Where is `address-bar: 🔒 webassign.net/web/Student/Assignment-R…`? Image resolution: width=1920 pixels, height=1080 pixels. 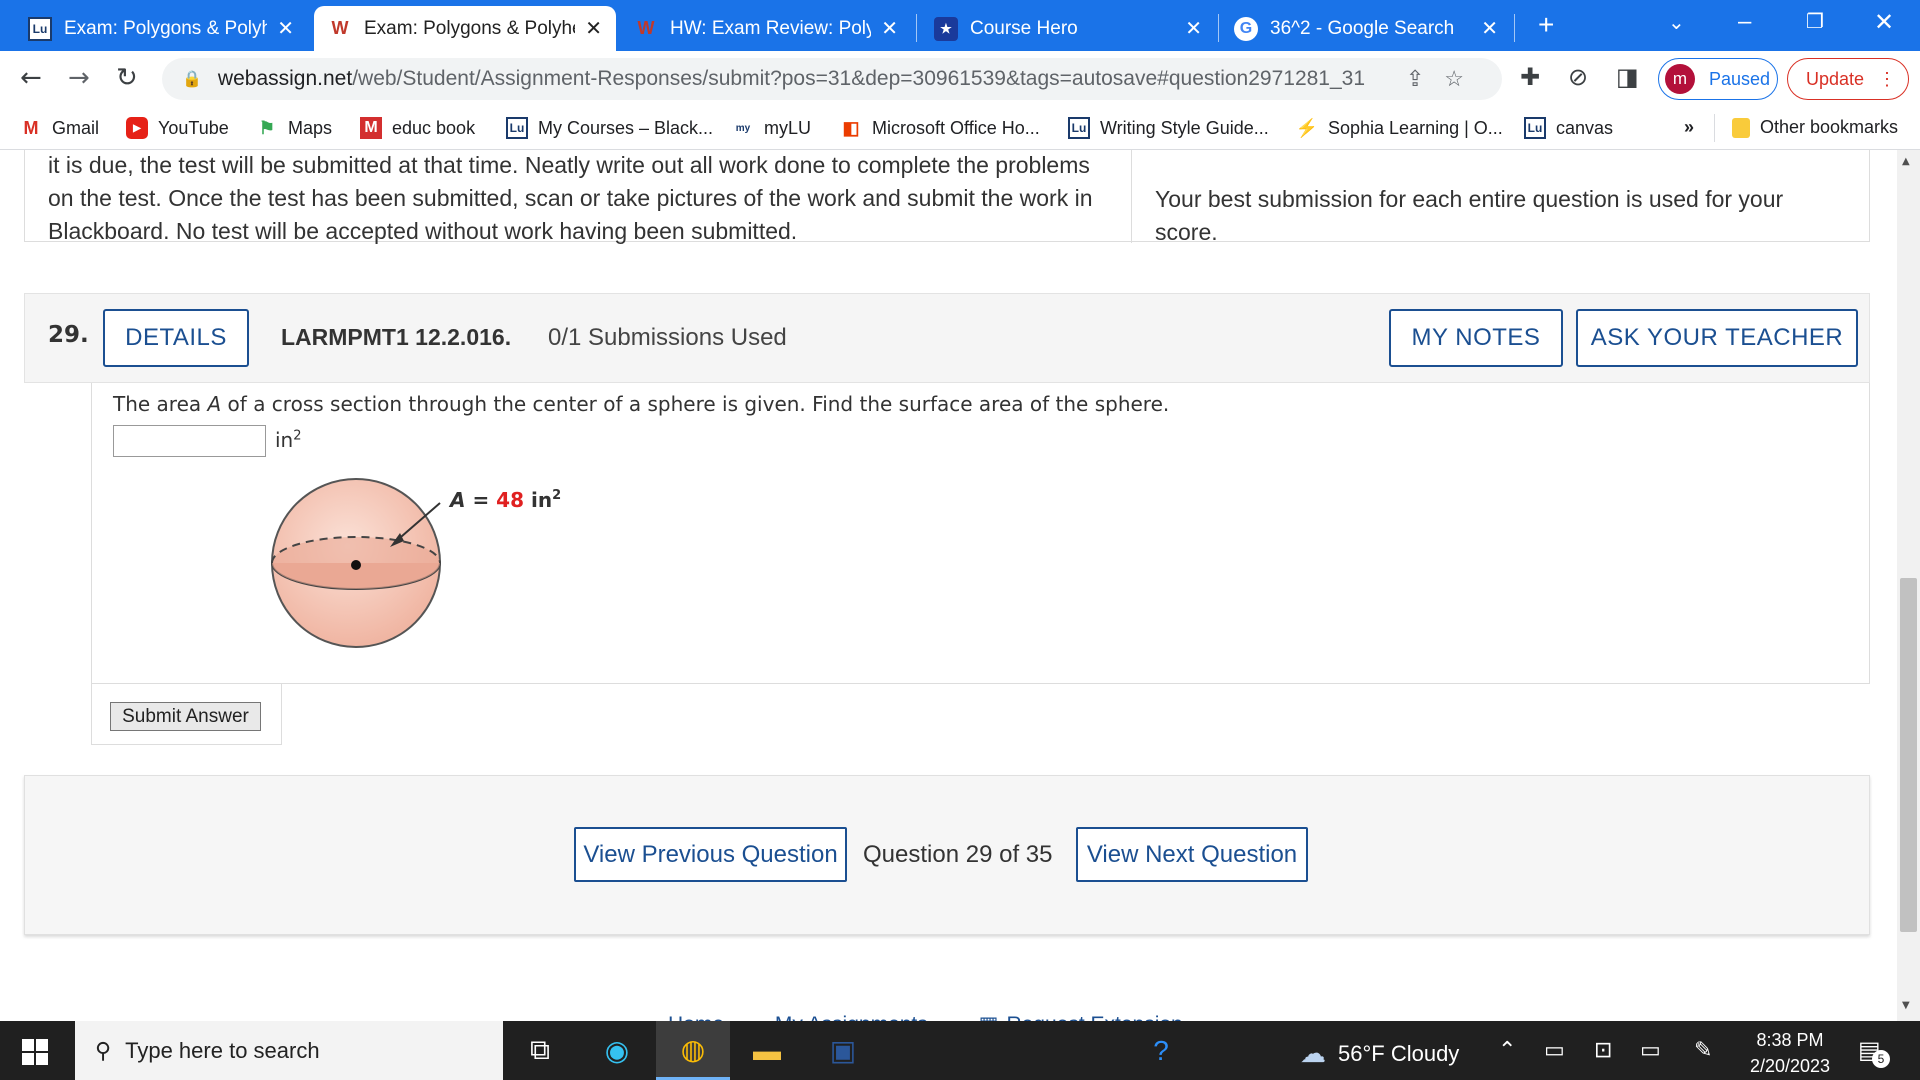
address-bar: 🔒 webassign.net/web/Student/Assignment-R… is located at coordinates (832, 79).